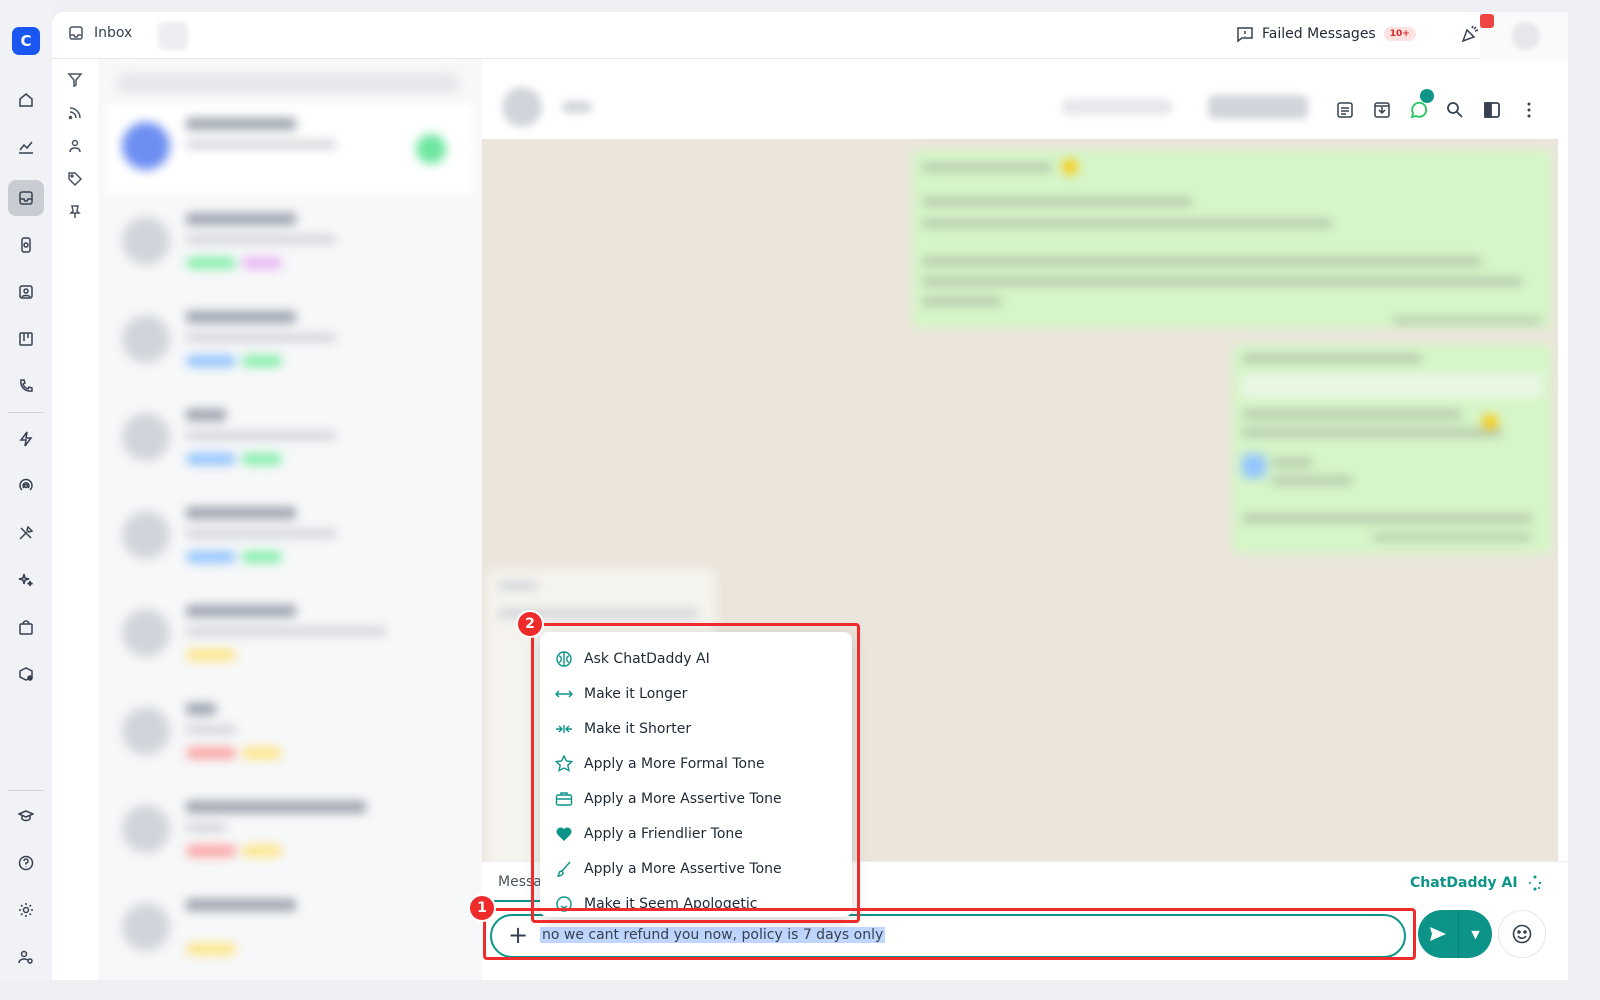  I want to click on chatdaddy-logo: C, so click(26, 41).